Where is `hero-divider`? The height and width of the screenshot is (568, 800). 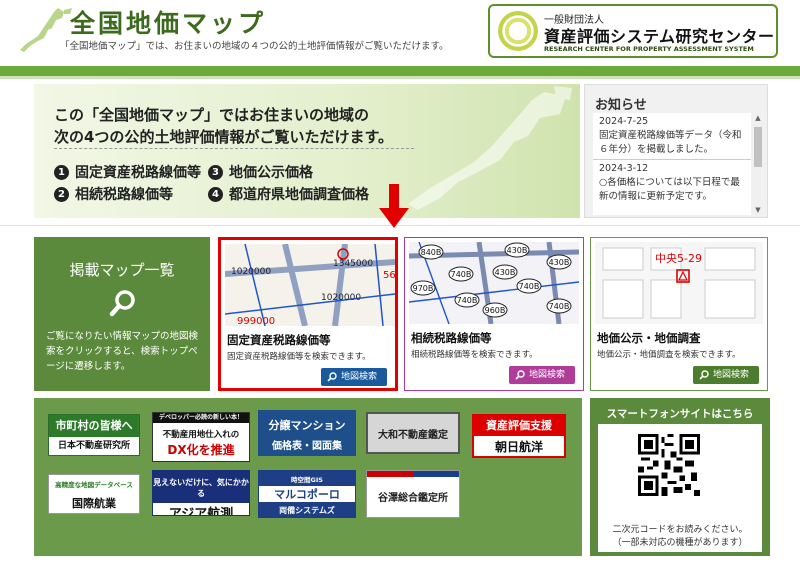 hero-divider is located at coordinates (234, 148).